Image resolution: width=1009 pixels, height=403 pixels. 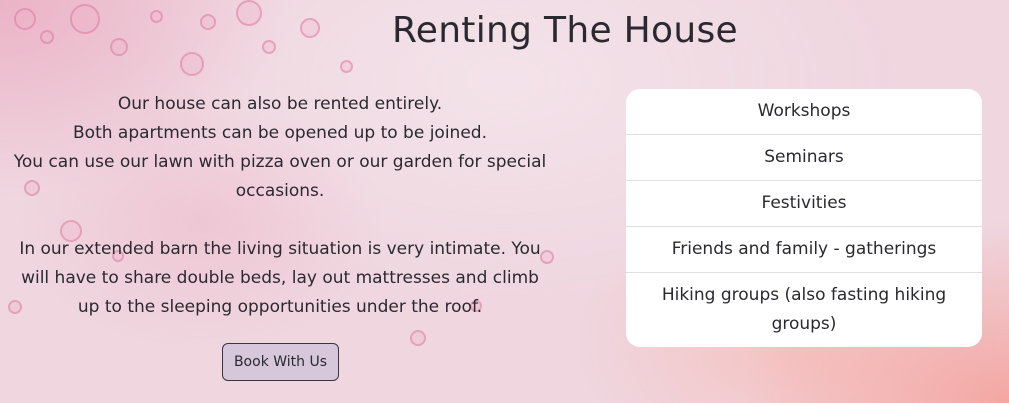 What do you see at coordinates (804, 204) in the screenshot?
I see `list-item: Festivities` at bounding box center [804, 204].